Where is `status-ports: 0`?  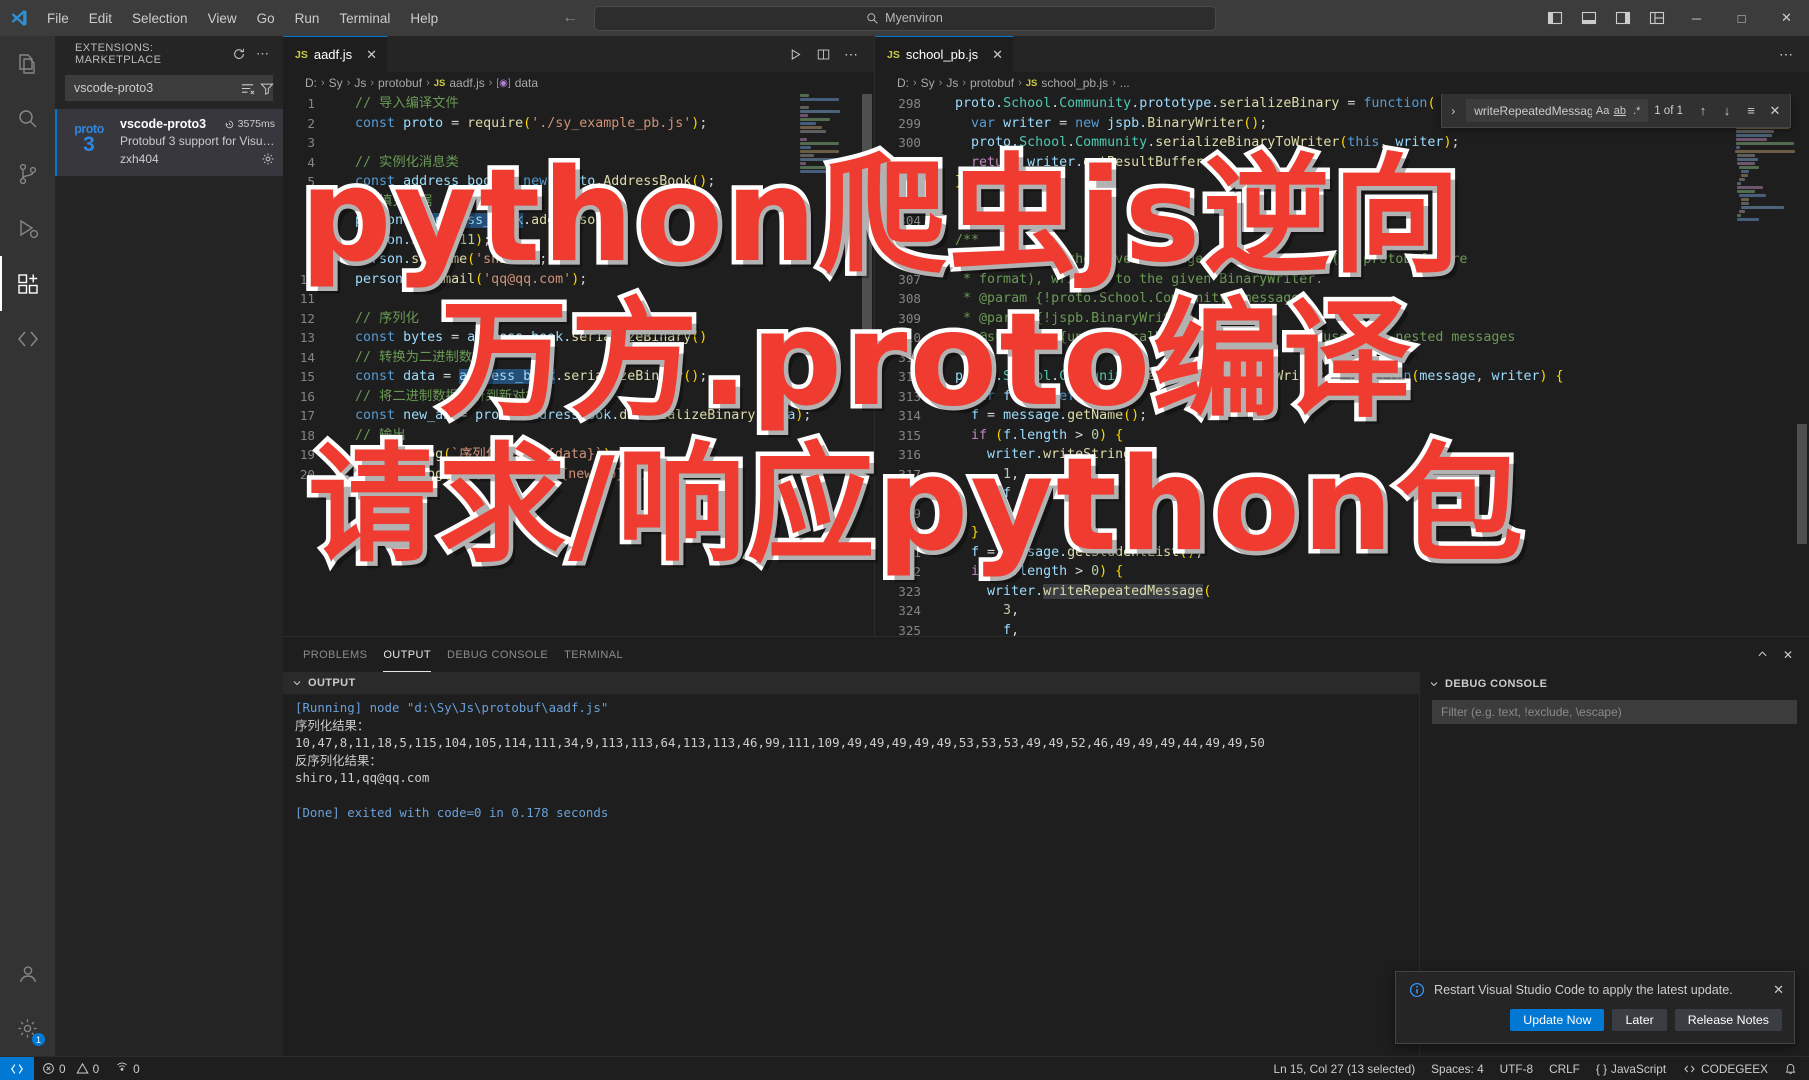 status-ports: 0 is located at coordinates (127, 1068).